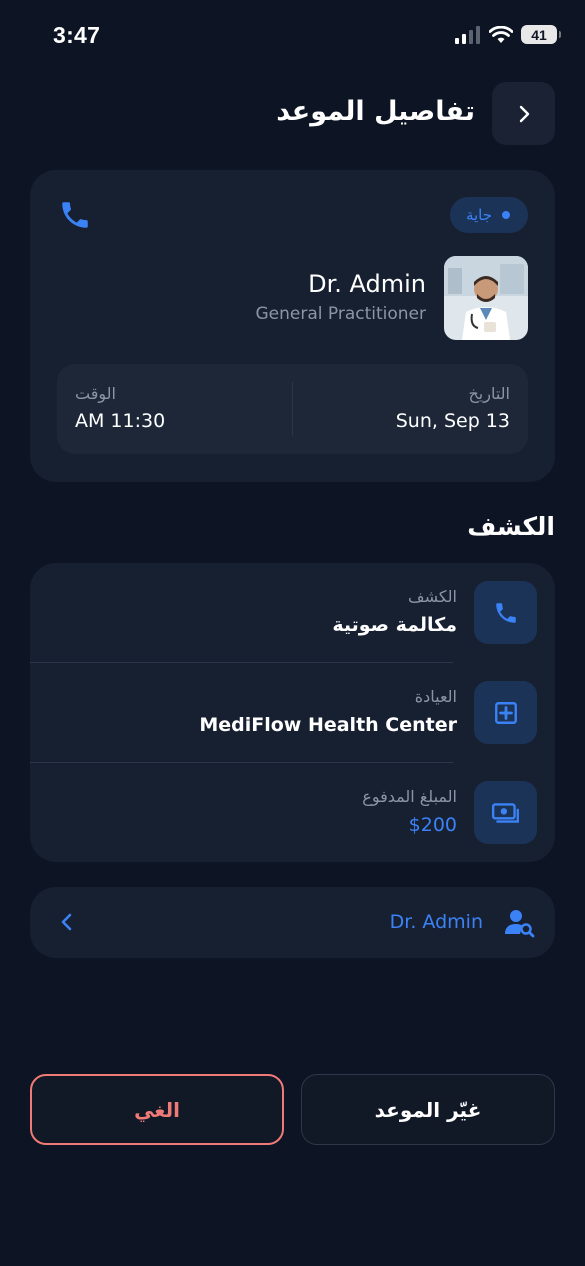 This screenshot has height=1266, width=585. What do you see at coordinates (367, 284) in the screenshot?
I see `doctor-name: Dr. Admin` at bounding box center [367, 284].